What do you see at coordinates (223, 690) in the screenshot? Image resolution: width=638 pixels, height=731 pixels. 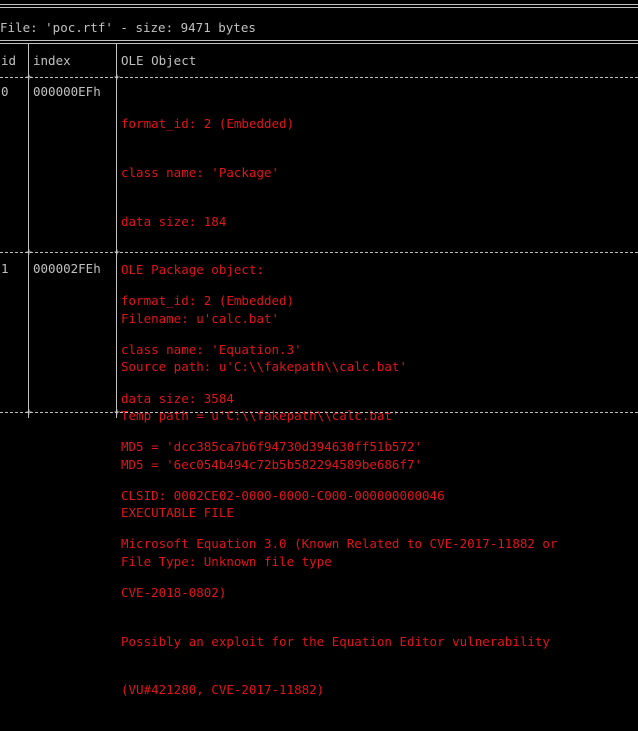 I see `ole-line: (VU#421280, CVE-2017-11882)` at bounding box center [223, 690].